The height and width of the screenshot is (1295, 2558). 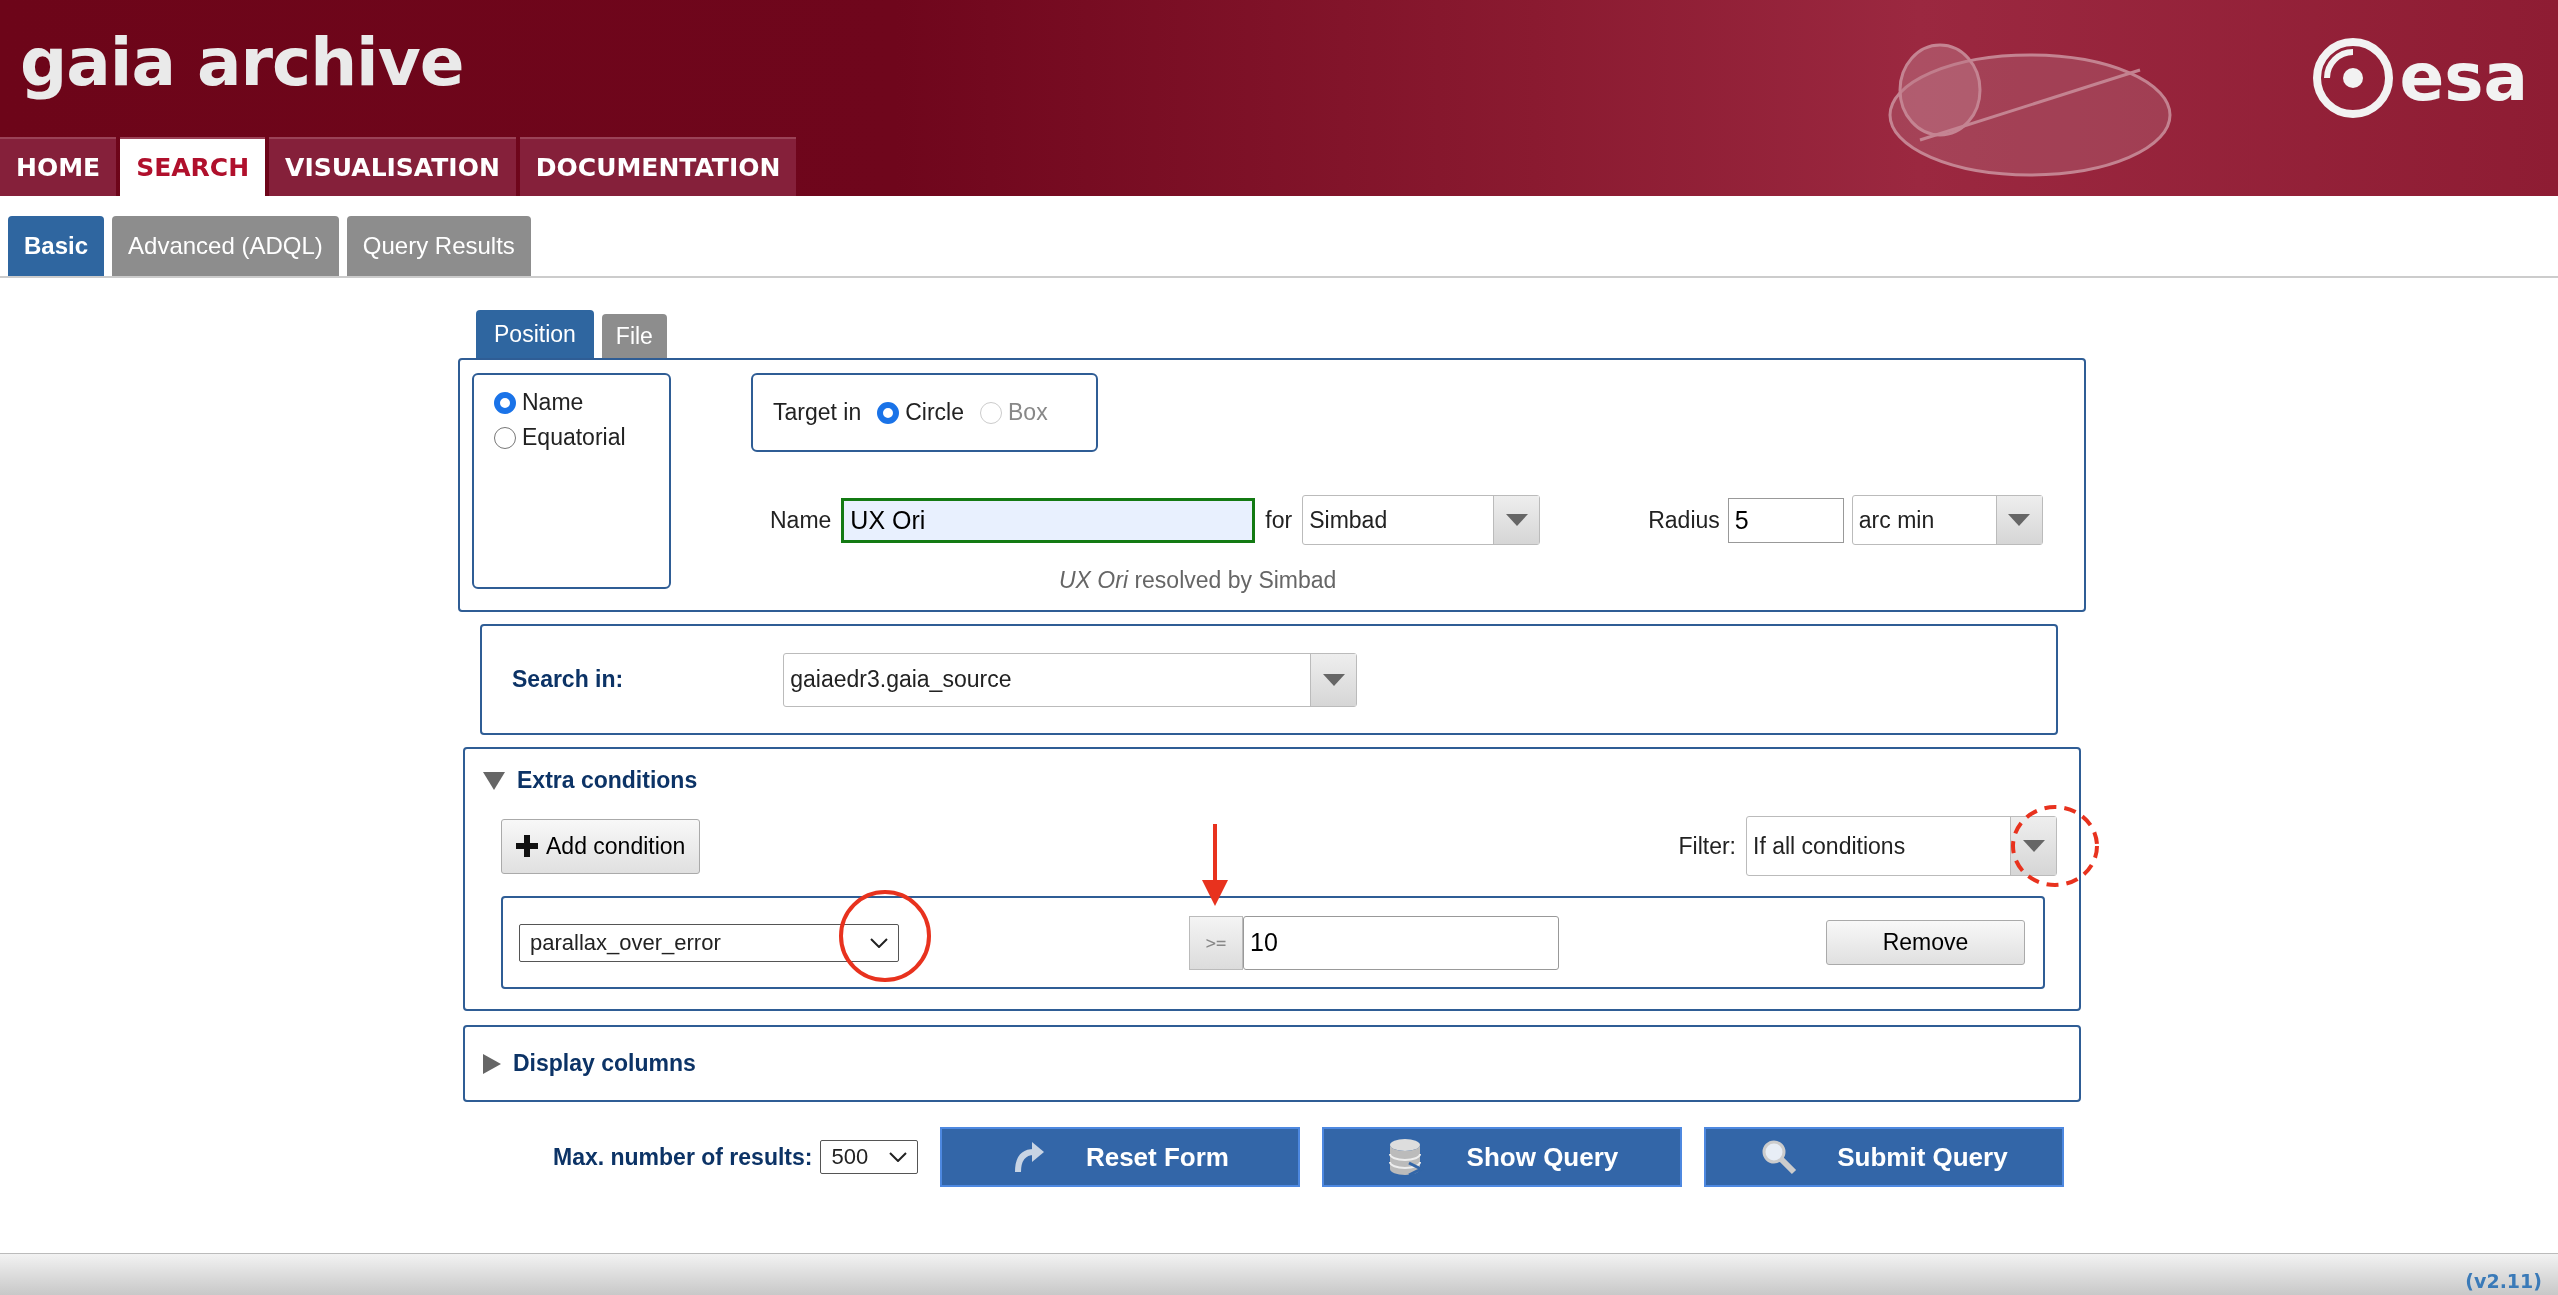 What do you see at coordinates (1028, 412) in the screenshot?
I see `radio-label: Box` at bounding box center [1028, 412].